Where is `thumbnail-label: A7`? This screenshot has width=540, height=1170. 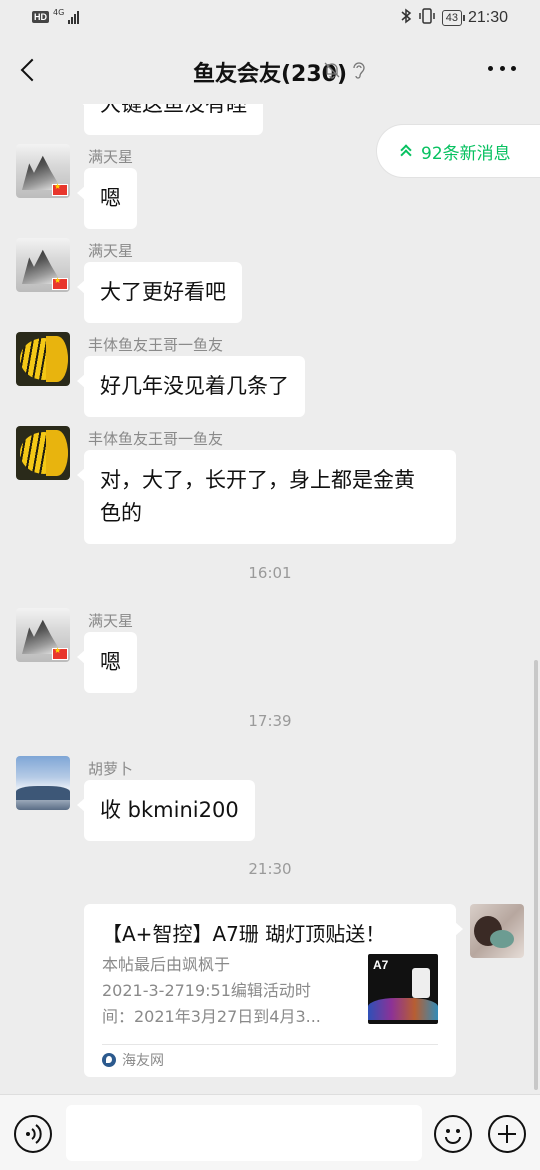
thumbnail-label: A7 is located at coordinates (381, 965).